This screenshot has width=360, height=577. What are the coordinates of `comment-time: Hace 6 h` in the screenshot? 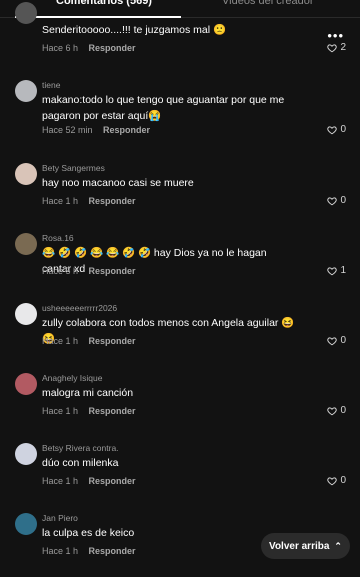 It's located at (60, 48).